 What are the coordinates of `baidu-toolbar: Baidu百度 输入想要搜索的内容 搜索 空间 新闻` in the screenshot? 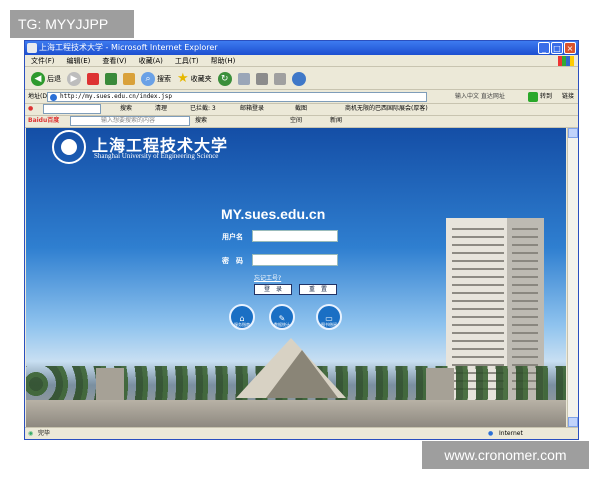 It's located at (301, 121).